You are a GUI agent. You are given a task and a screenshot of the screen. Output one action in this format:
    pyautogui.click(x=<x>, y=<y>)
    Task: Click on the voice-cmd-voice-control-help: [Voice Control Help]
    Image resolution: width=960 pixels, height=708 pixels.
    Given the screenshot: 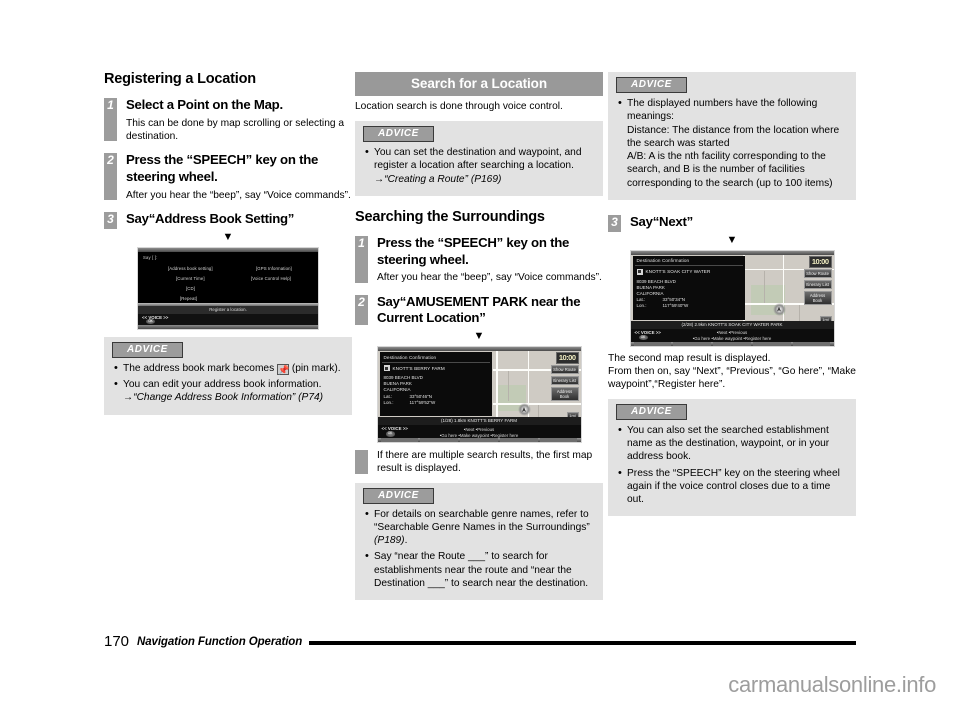 What is the action you would take?
    pyautogui.click(x=271, y=278)
    